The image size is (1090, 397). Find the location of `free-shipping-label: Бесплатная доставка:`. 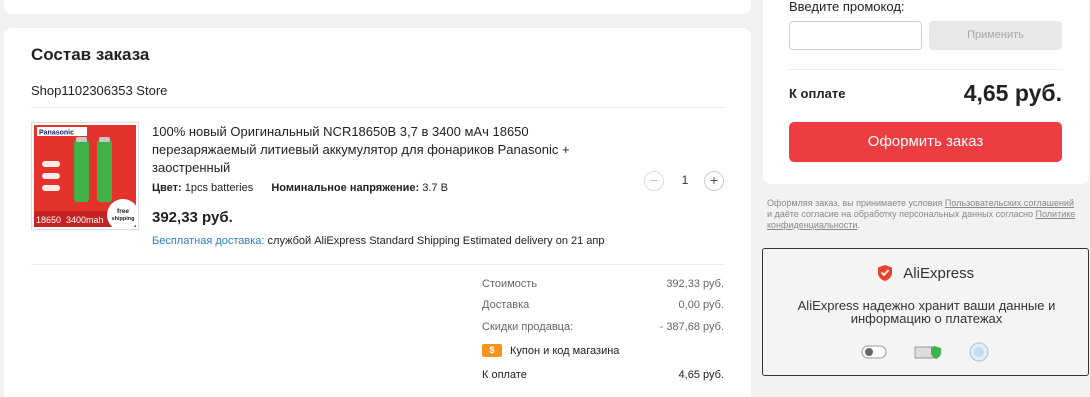

free-shipping-label: Бесплатная доставка: is located at coordinates (208, 241).